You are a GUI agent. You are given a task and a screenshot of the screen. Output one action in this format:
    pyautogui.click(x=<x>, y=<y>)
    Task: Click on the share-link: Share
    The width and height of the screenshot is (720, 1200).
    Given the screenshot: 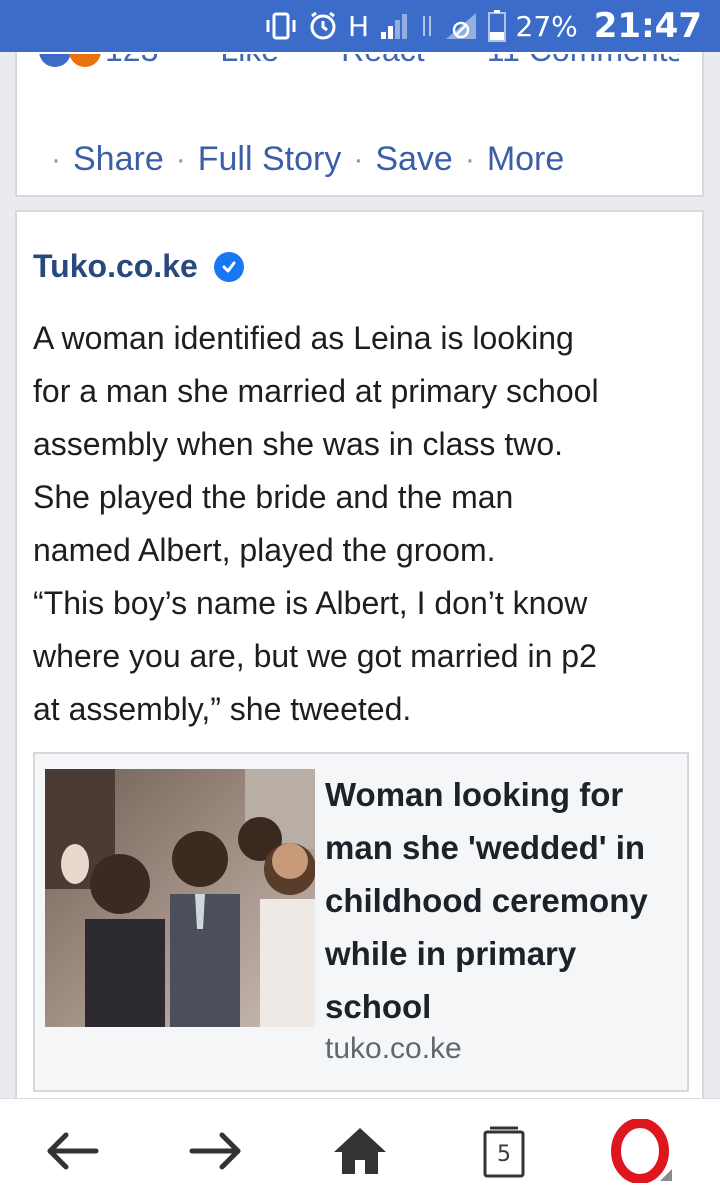 What is the action you would take?
    pyautogui.click(x=118, y=159)
    